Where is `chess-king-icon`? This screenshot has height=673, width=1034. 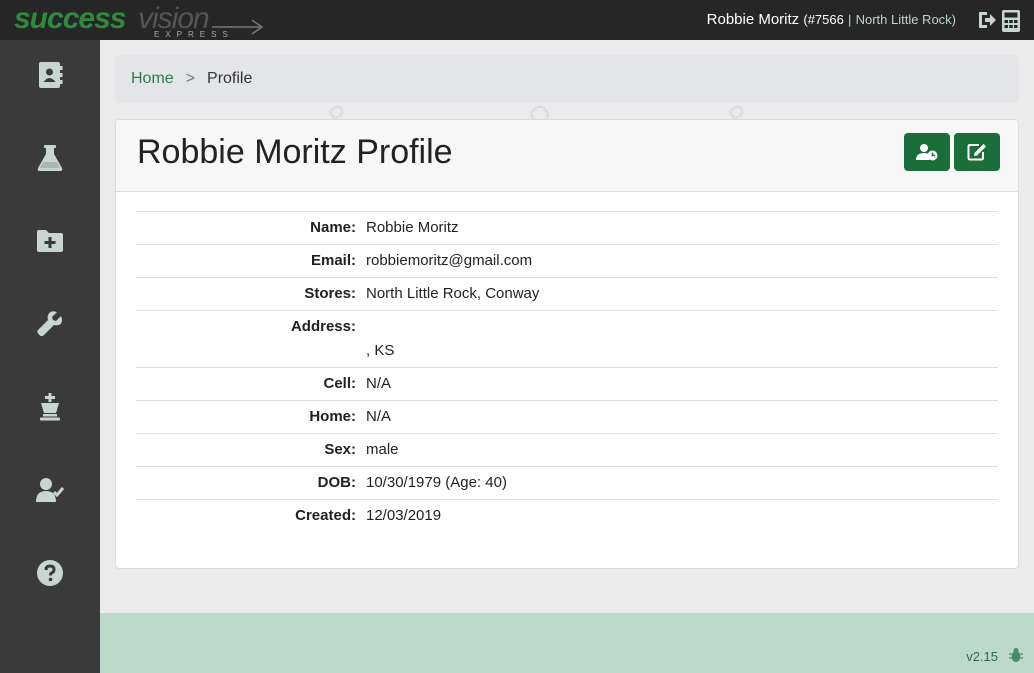
chess-king-icon is located at coordinates (50, 407).